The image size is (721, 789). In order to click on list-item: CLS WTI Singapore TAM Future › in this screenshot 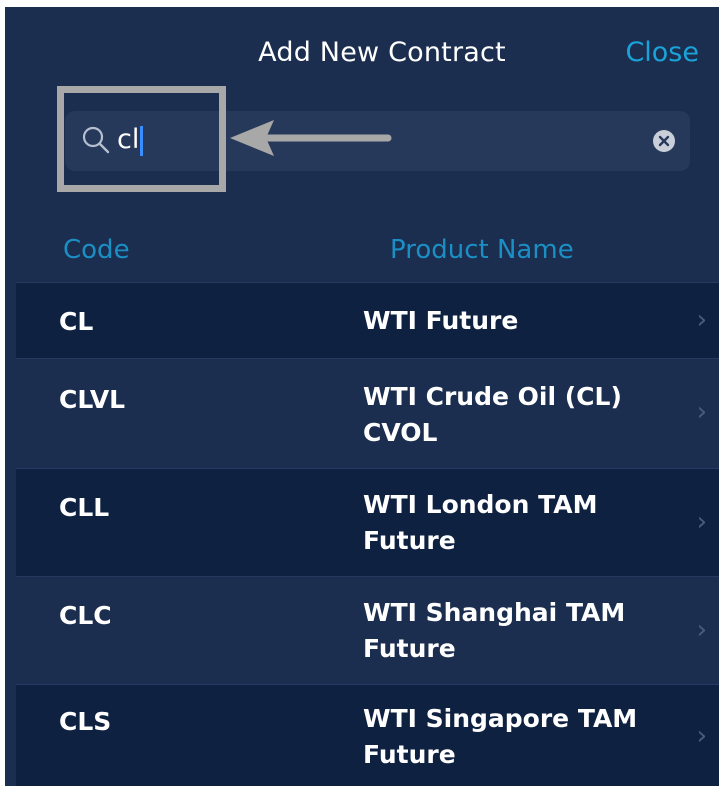, I will do `click(367, 735)`.